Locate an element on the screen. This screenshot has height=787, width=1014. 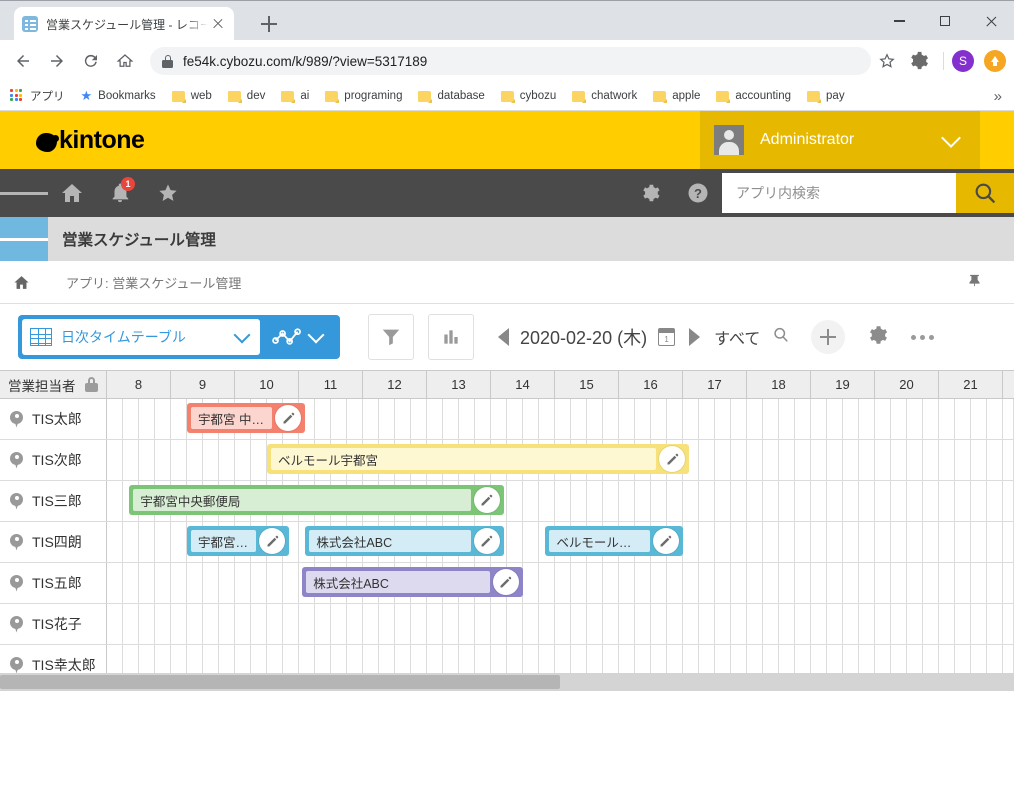
triangle-right-icon is located at coordinates (695, 337).